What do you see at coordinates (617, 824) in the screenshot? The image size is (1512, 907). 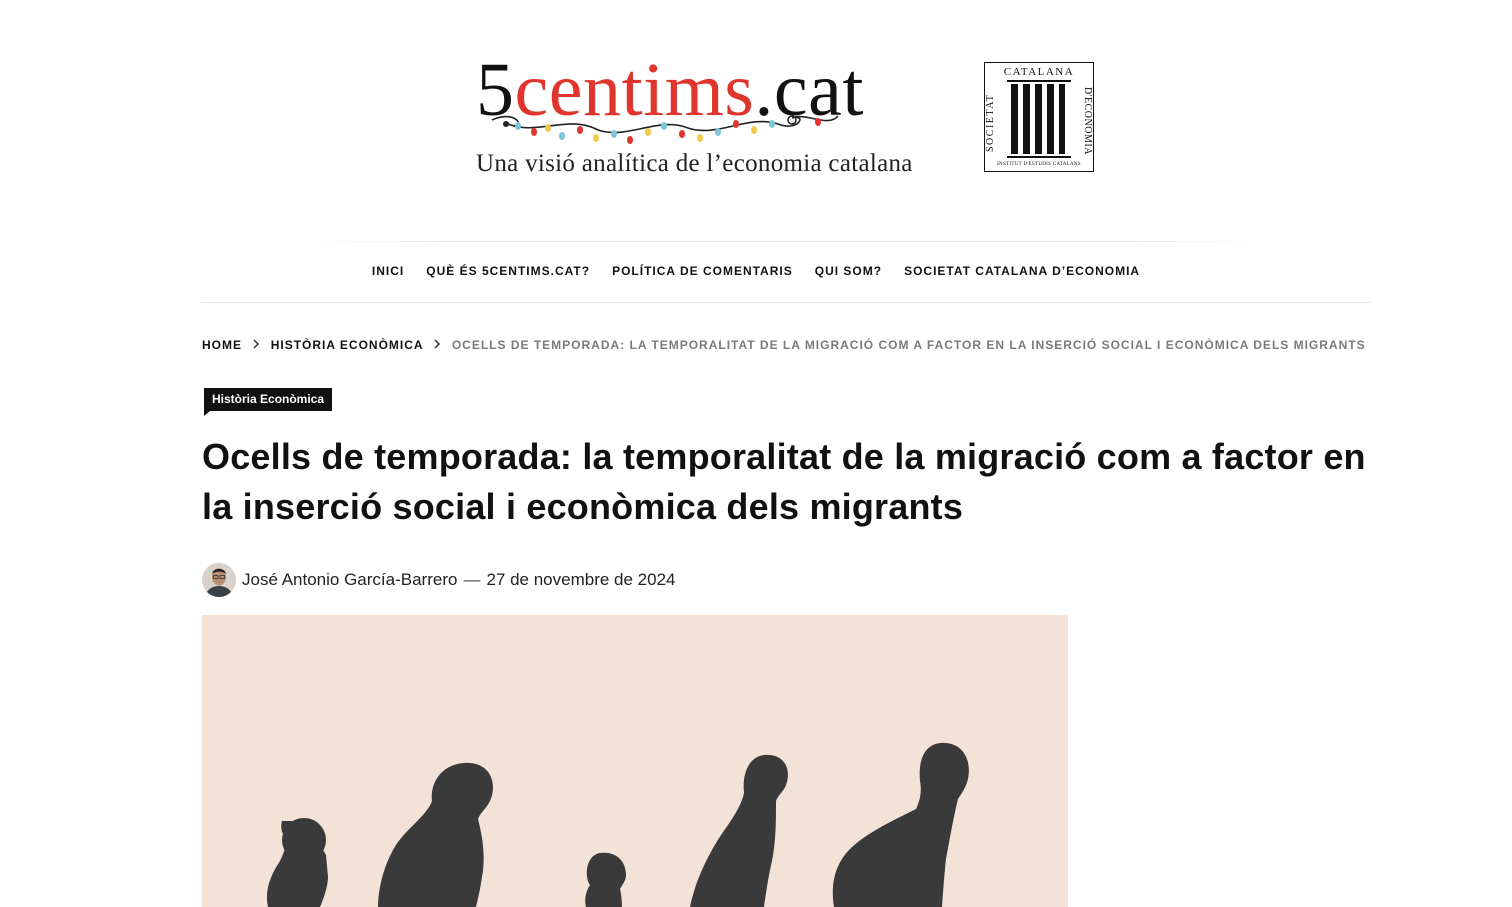 I see `family-silhouettes-illustration` at bounding box center [617, 824].